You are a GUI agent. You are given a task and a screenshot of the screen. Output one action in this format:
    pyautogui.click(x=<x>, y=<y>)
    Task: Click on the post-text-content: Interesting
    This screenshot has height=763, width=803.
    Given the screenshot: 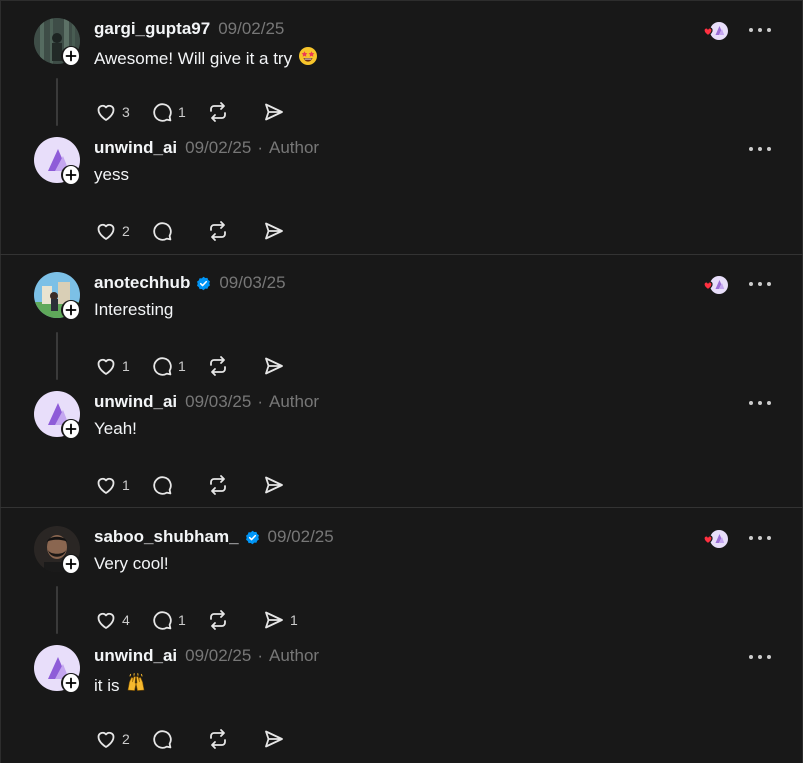 What is the action you would take?
    pyautogui.click(x=134, y=309)
    